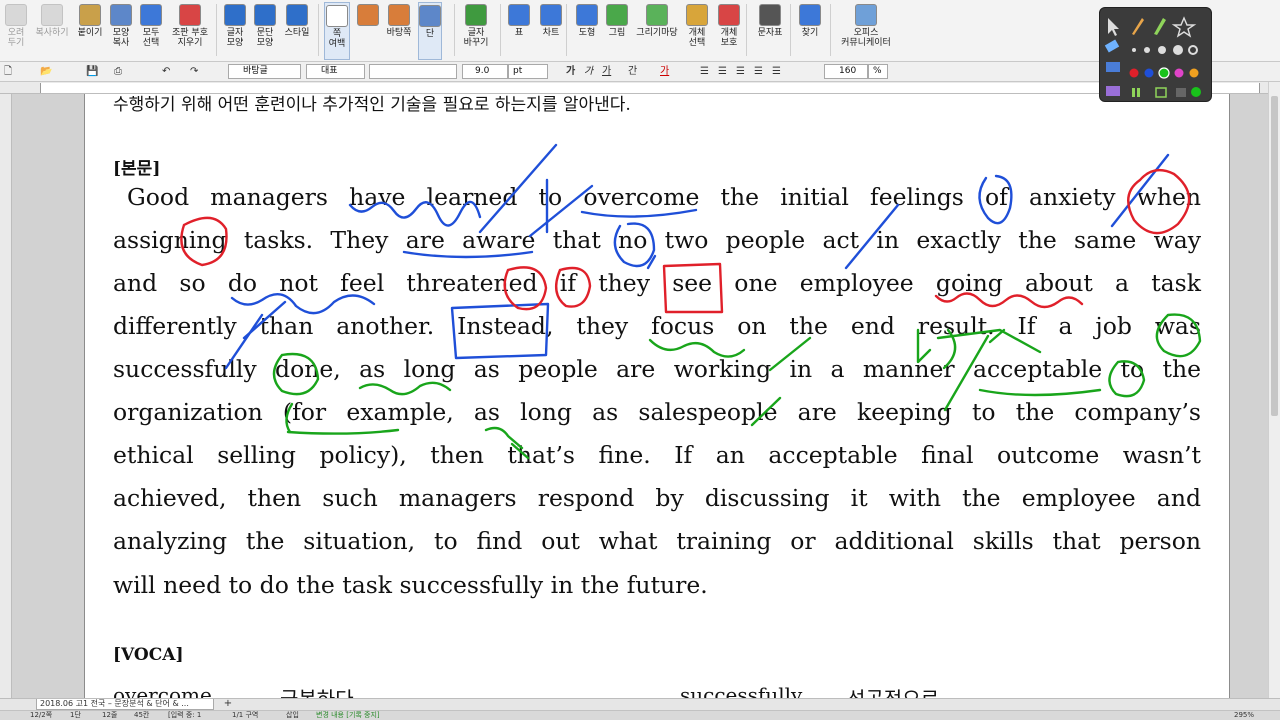 The width and height of the screenshot is (1280, 720). I want to click on align-left-icon: ☰, so click(722, 71).